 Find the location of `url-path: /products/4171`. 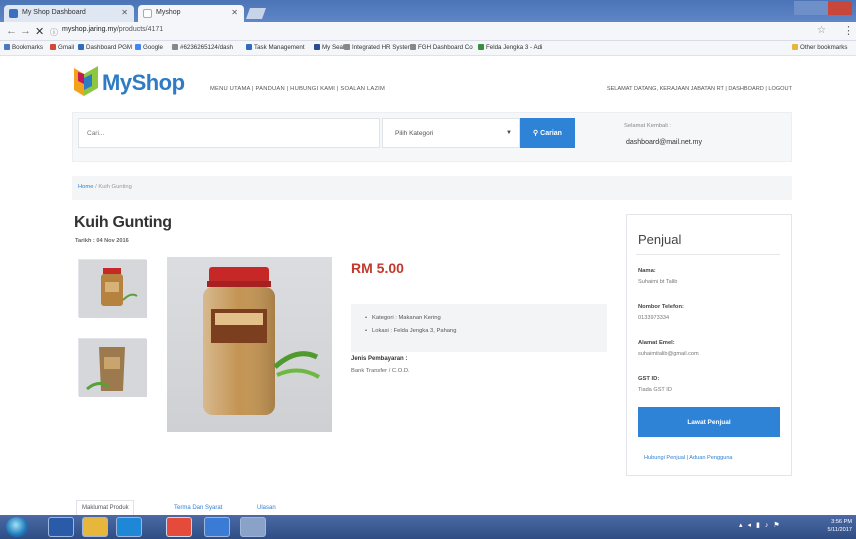

url-path: /products/4171 is located at coordinates (140, 29).